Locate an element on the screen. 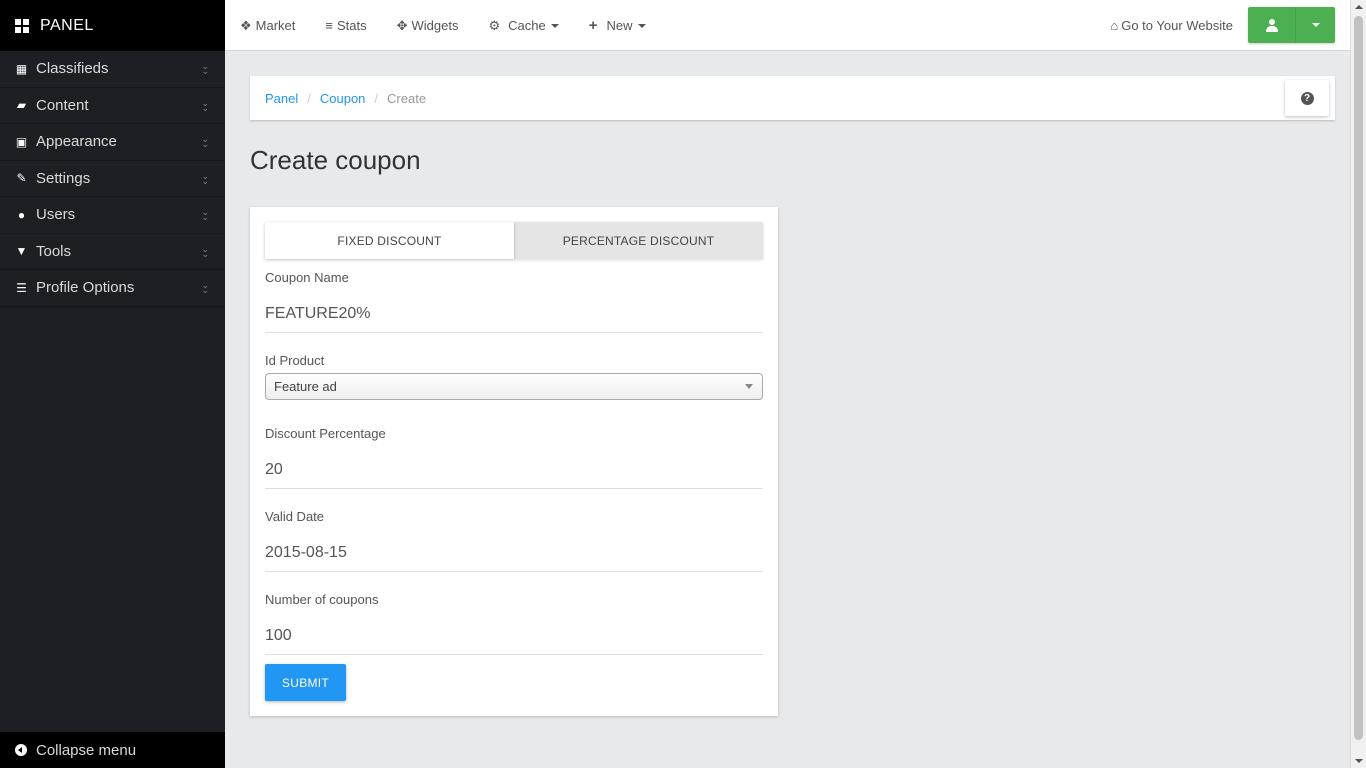  user-icon is located at coordinates (1271, 25).